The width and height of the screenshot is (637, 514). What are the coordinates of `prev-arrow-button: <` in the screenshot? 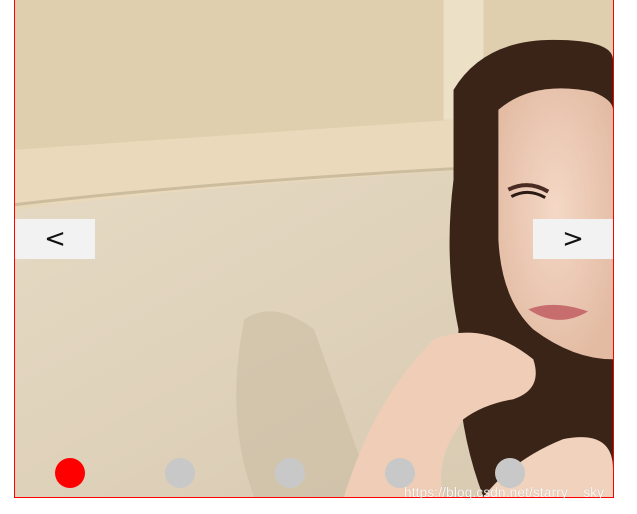 It's located at (55, 239).